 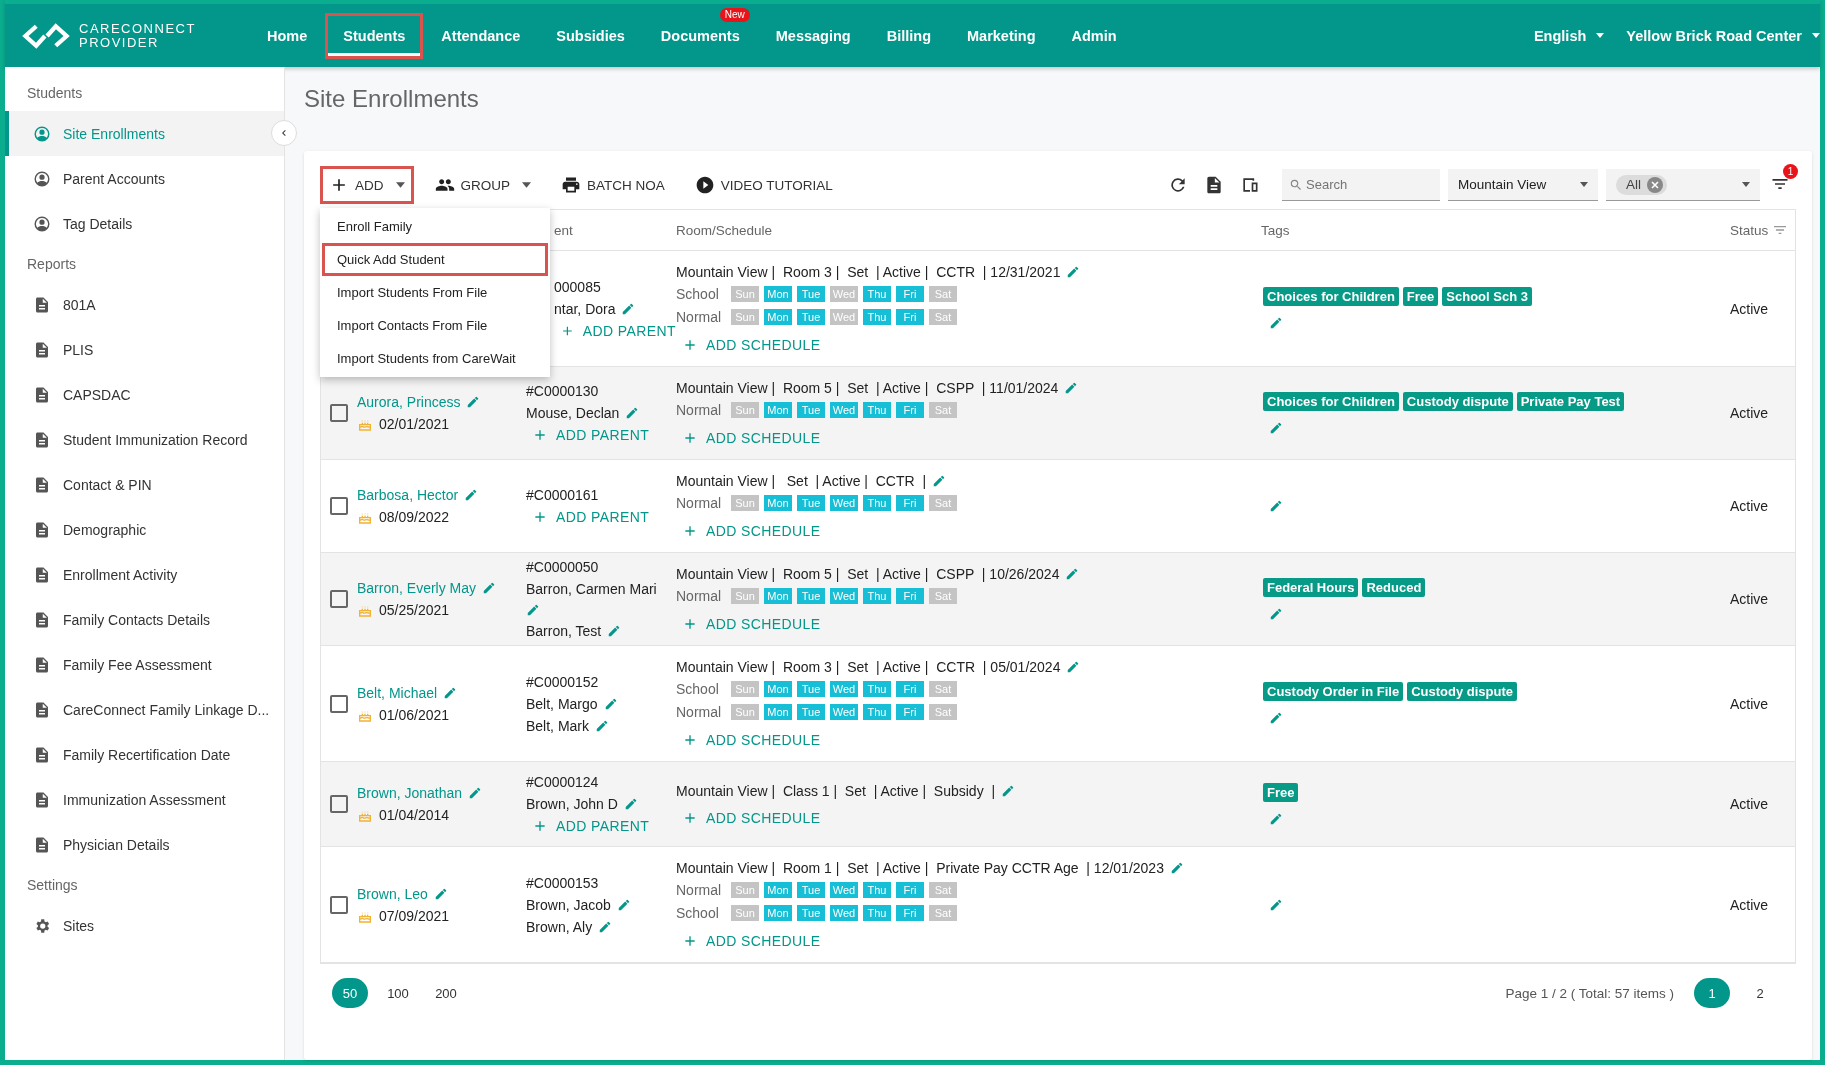 I want to click on nav-tab: Billing, so click(x=908, y=35).